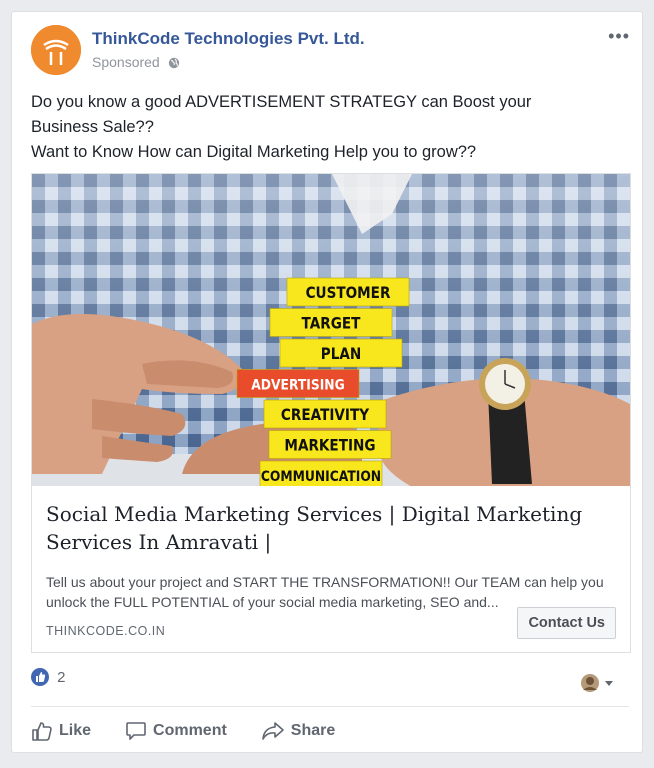  What do you see at coordinates (126, 62) in the screenshot?
I see `sponsored-text: Sponsored` at bounding box center [126, 62].